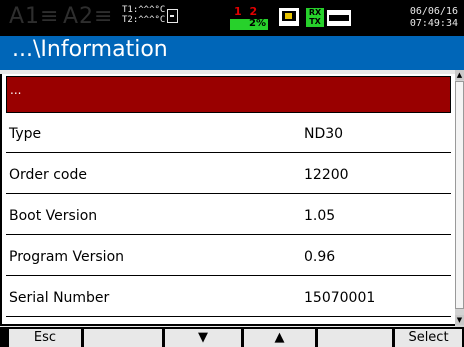 This screenshot has width=464, height=347. Describe the element at coordinates (339, 18) in the screenshot. I see `modem-icon` at that location.